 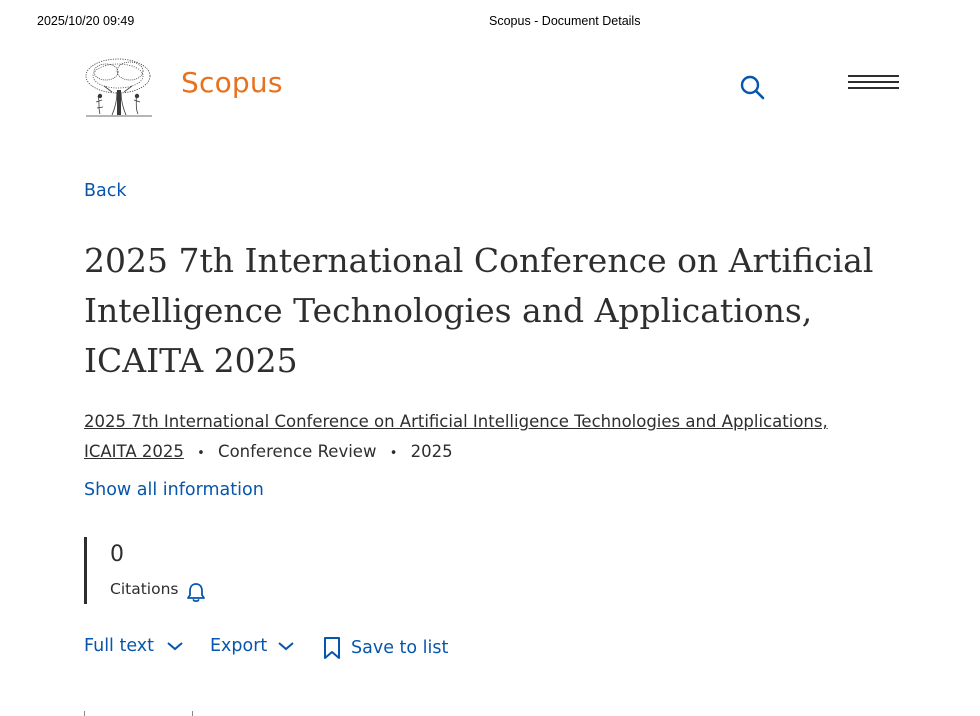 I want to click on print-page-title: Scopus - Document Details, so click(x=565, y=21).